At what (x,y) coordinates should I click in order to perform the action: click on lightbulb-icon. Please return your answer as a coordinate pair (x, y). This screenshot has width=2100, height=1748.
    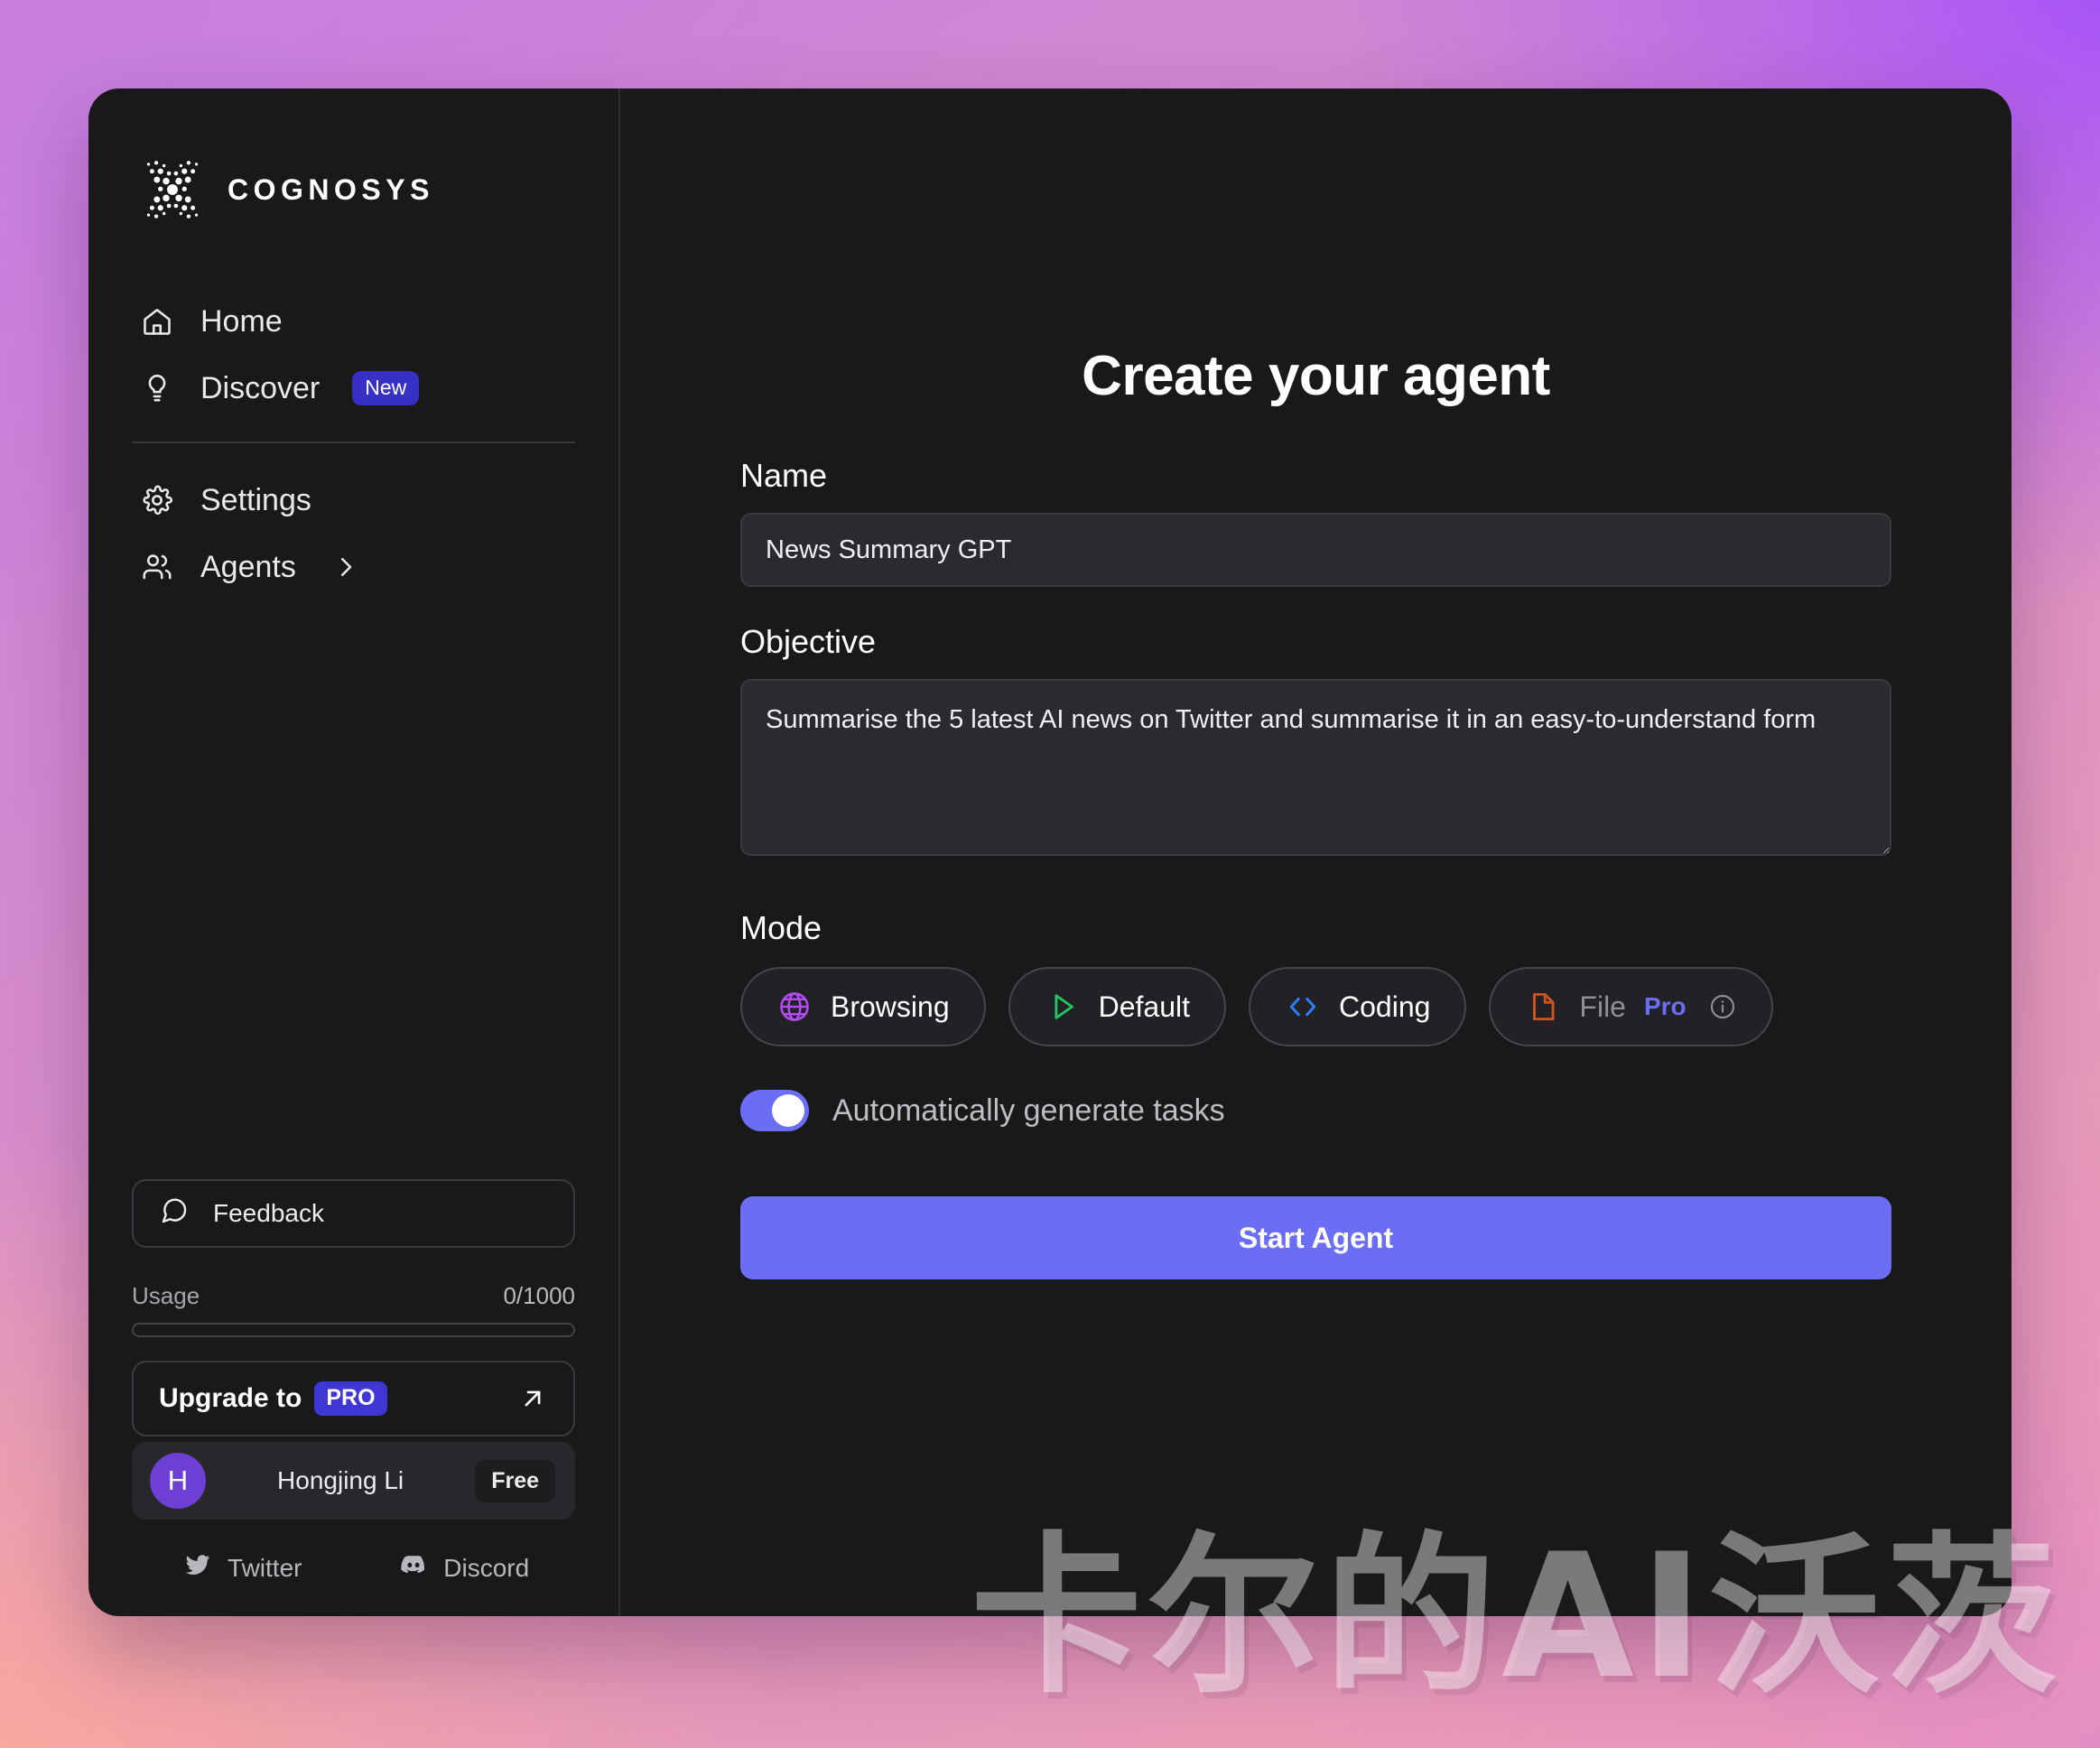
    Looking at the image, I should click on (157, 388).